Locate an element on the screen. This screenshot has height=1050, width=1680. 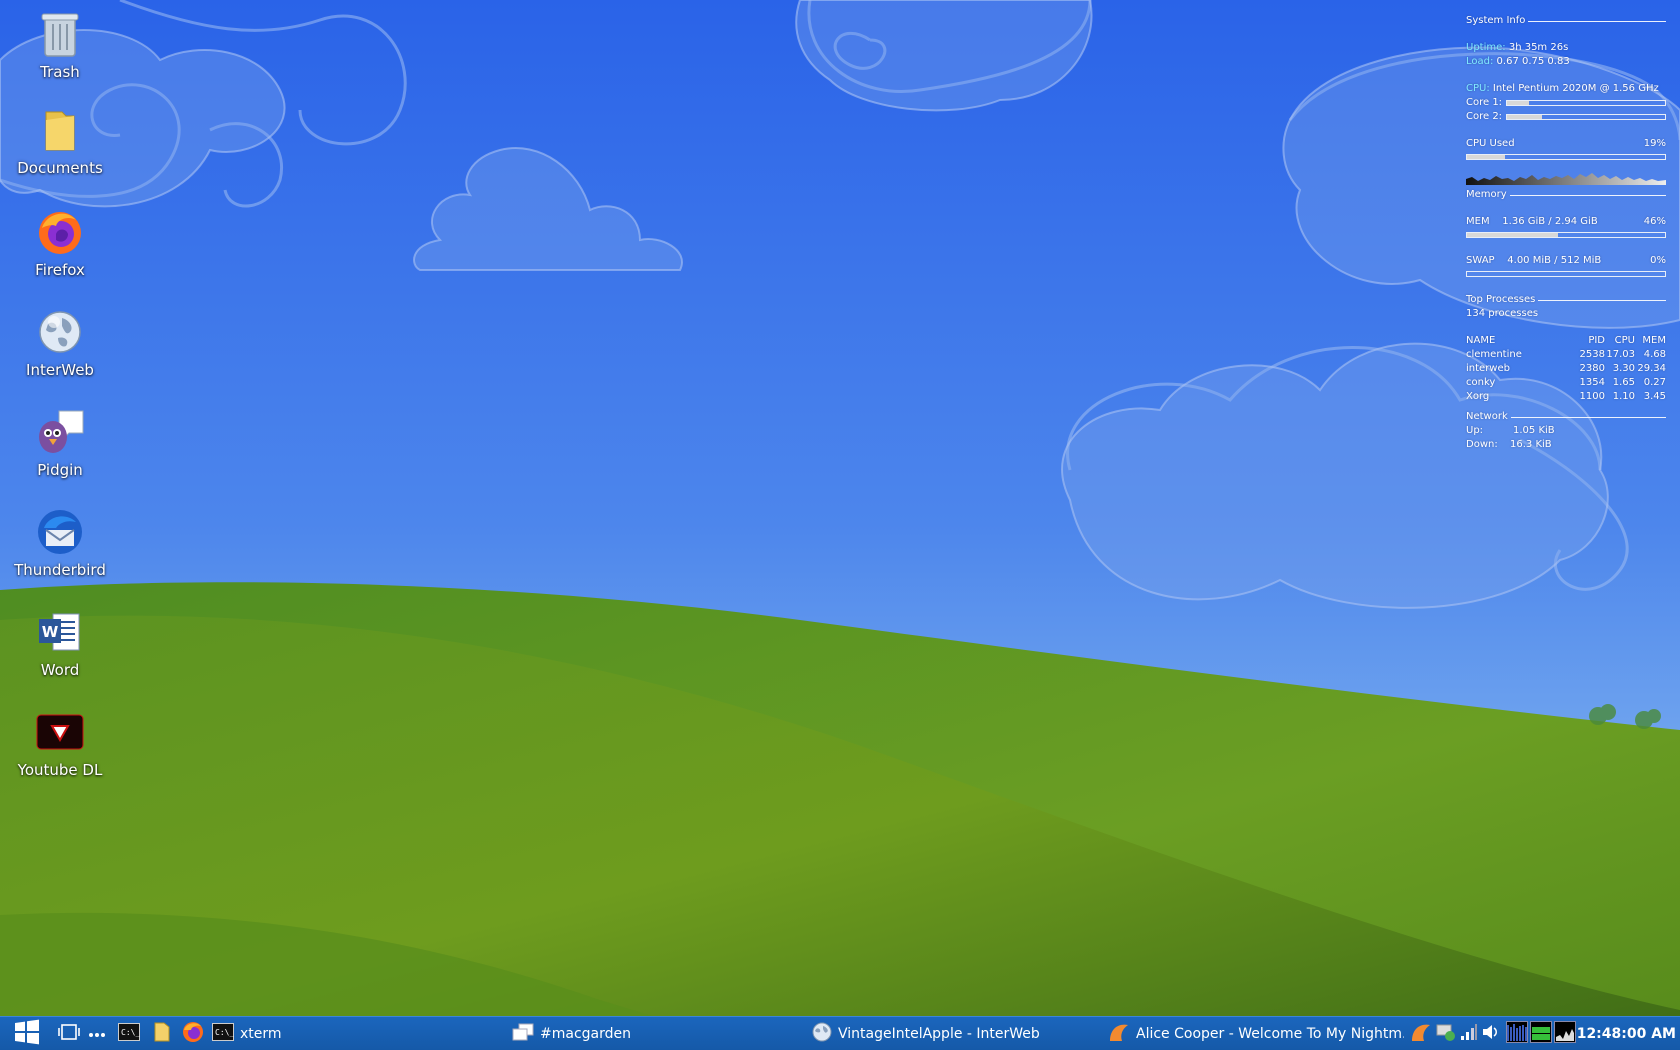
network-header: Network is located at coordinates (1566, 417).